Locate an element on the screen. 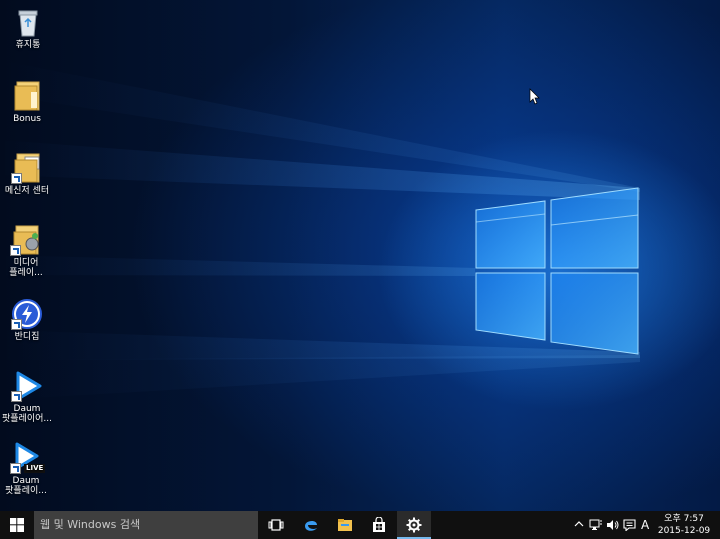  network-icon is located at coordinates (595, 524).